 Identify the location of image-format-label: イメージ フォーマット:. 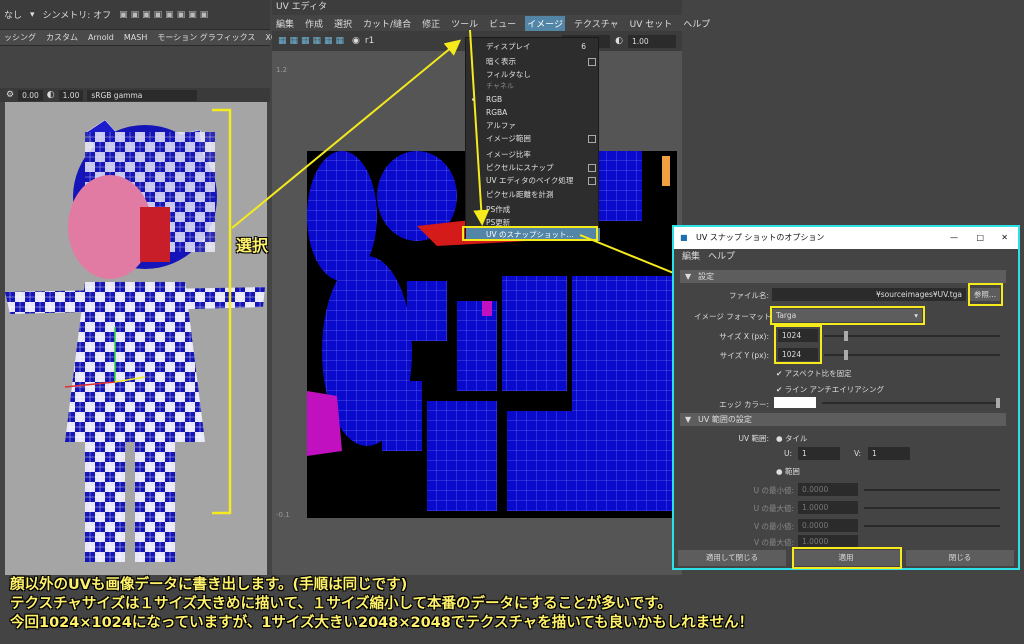
(734, 316).